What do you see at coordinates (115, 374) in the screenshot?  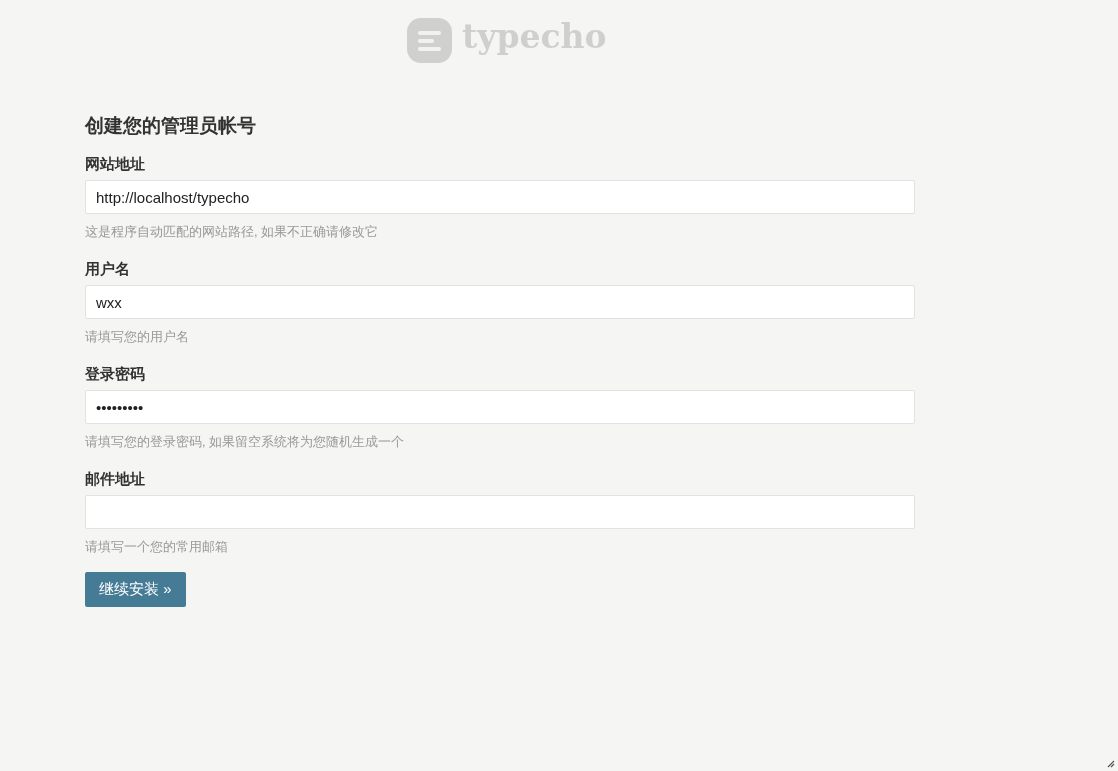 I see `field-label: 登录密码` at bounding box center [115, 374].